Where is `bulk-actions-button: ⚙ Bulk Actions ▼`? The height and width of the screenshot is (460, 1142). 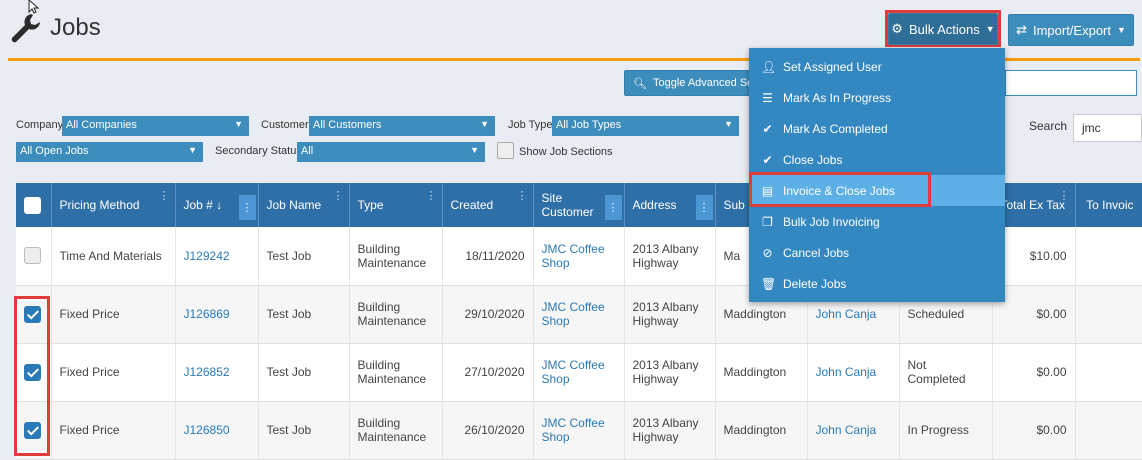
bulk-actions-button: ⚙ Bulk Actions ▼ is located at coordinates (943, 29).